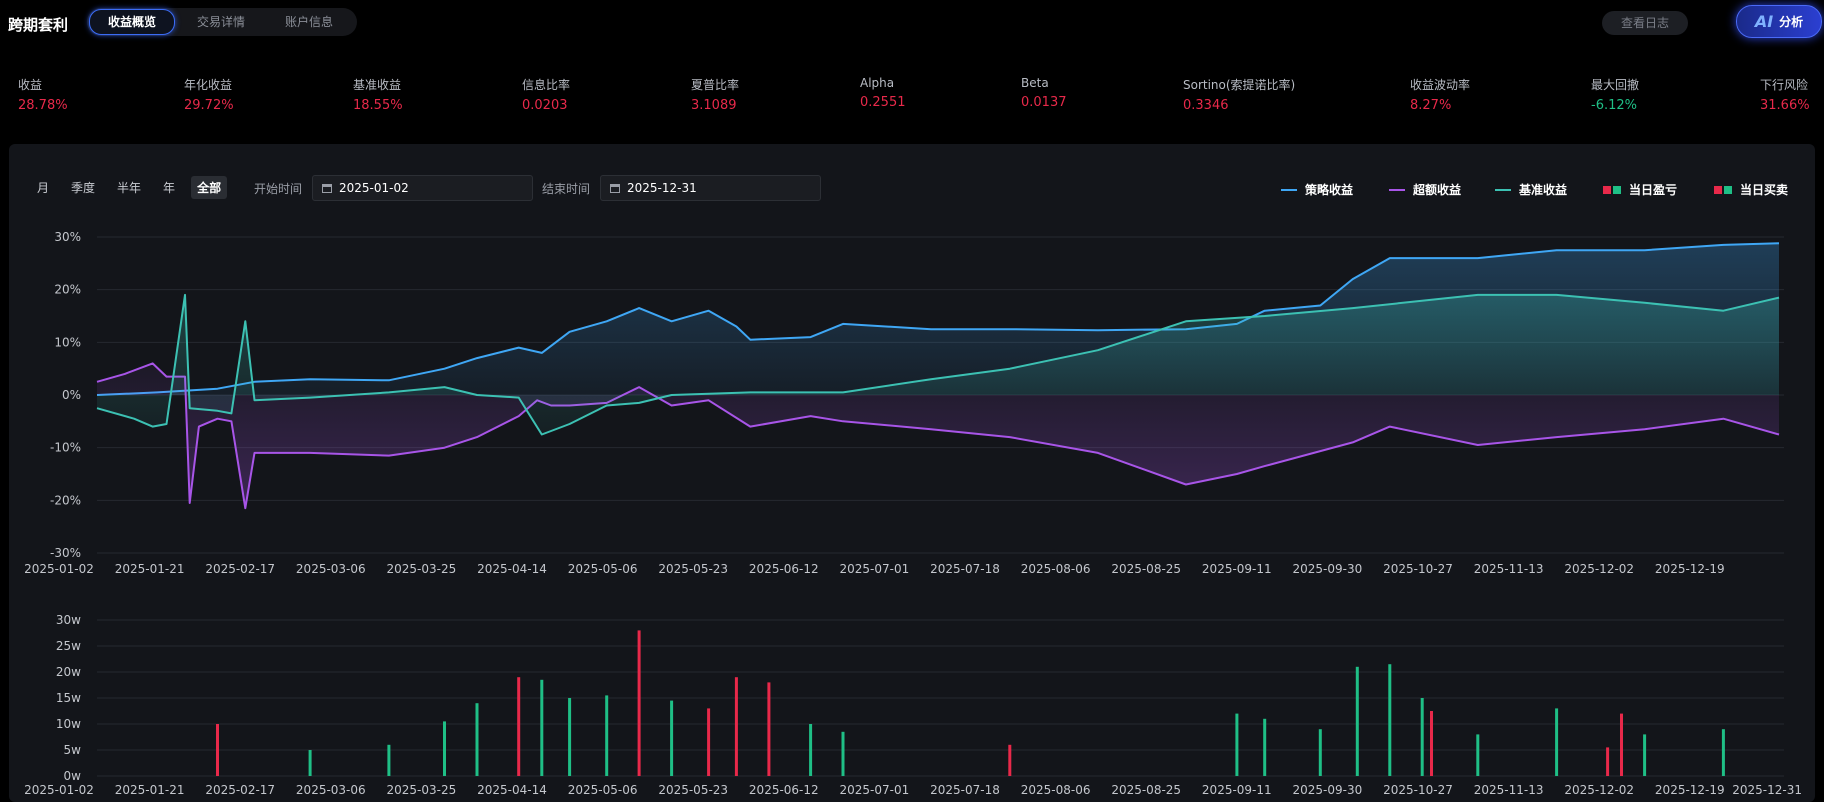 Image resolution: width=1824 pixels, height=802 pixels. What do you see at coordinates (68, 724) in the screenshot?
I see `y-tick-label: 10w` at bounding box center [68, 724].